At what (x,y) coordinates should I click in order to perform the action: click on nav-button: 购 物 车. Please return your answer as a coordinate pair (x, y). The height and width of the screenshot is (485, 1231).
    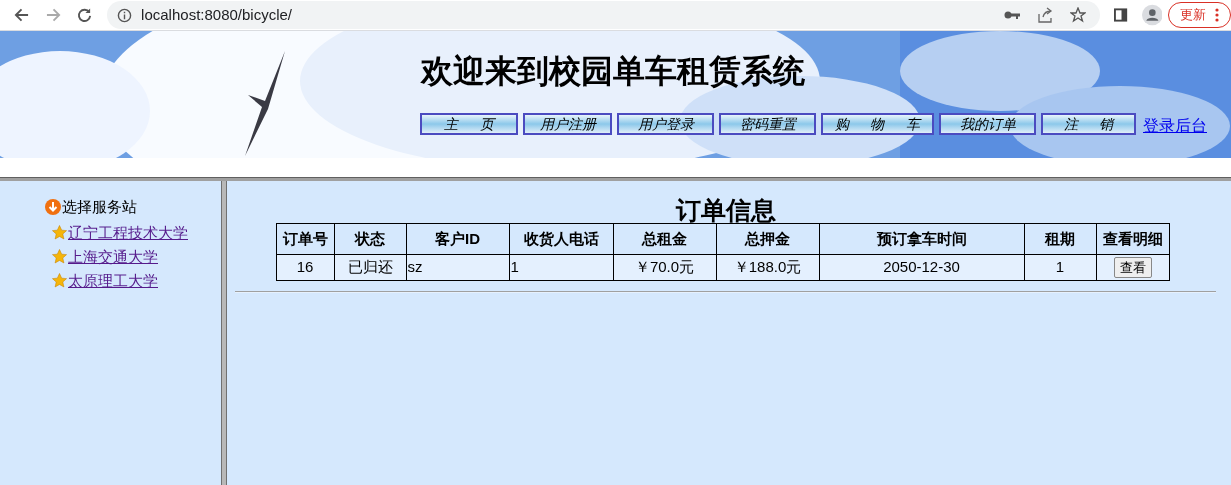
    Looking at the image, I should click on (877, 124).